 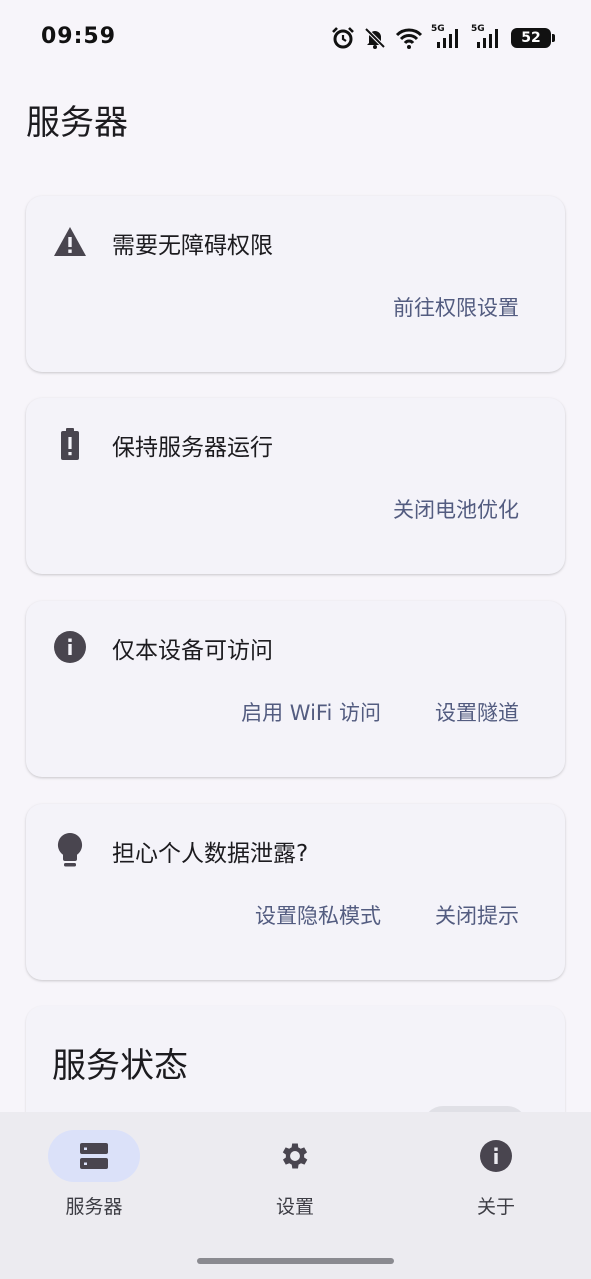 I want to click on nav-item-server: 服务器, so click(x=94, y=1174).